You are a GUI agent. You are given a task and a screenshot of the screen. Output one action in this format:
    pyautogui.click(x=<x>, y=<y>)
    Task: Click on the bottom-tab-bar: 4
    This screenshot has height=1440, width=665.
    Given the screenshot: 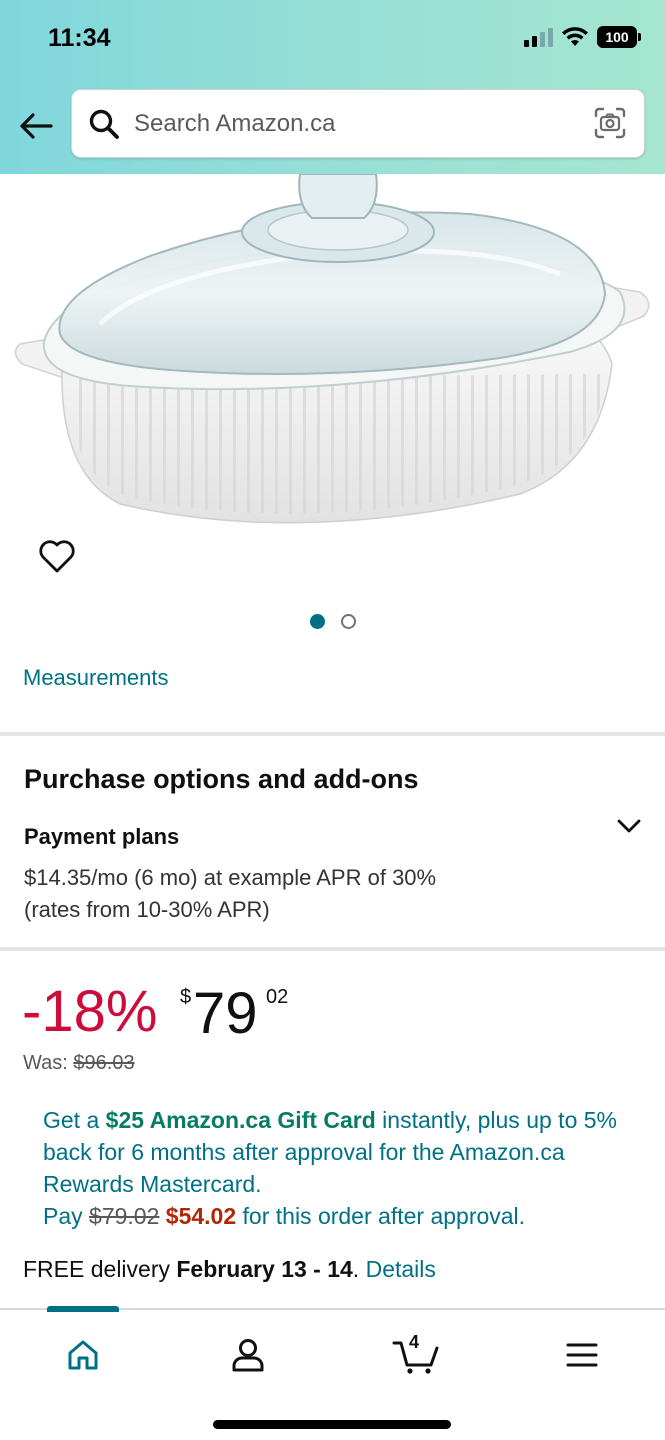 What is the action you would take?
    pyautogui.click(x=332, y=1373)
    